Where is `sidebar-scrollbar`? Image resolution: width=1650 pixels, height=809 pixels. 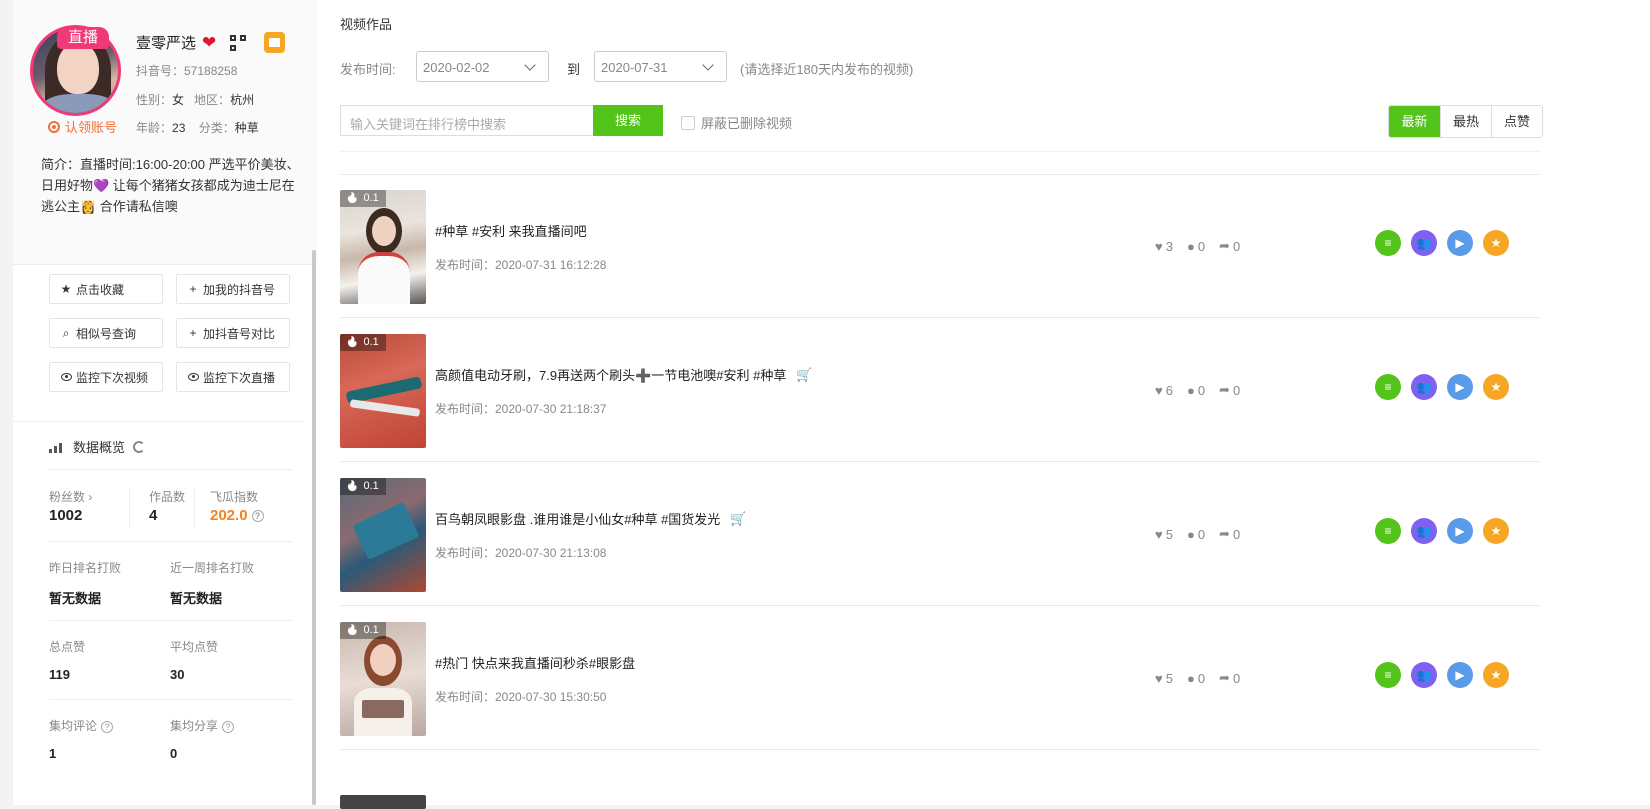 sidebar-scrollbar is located at coordinates (314, 527).